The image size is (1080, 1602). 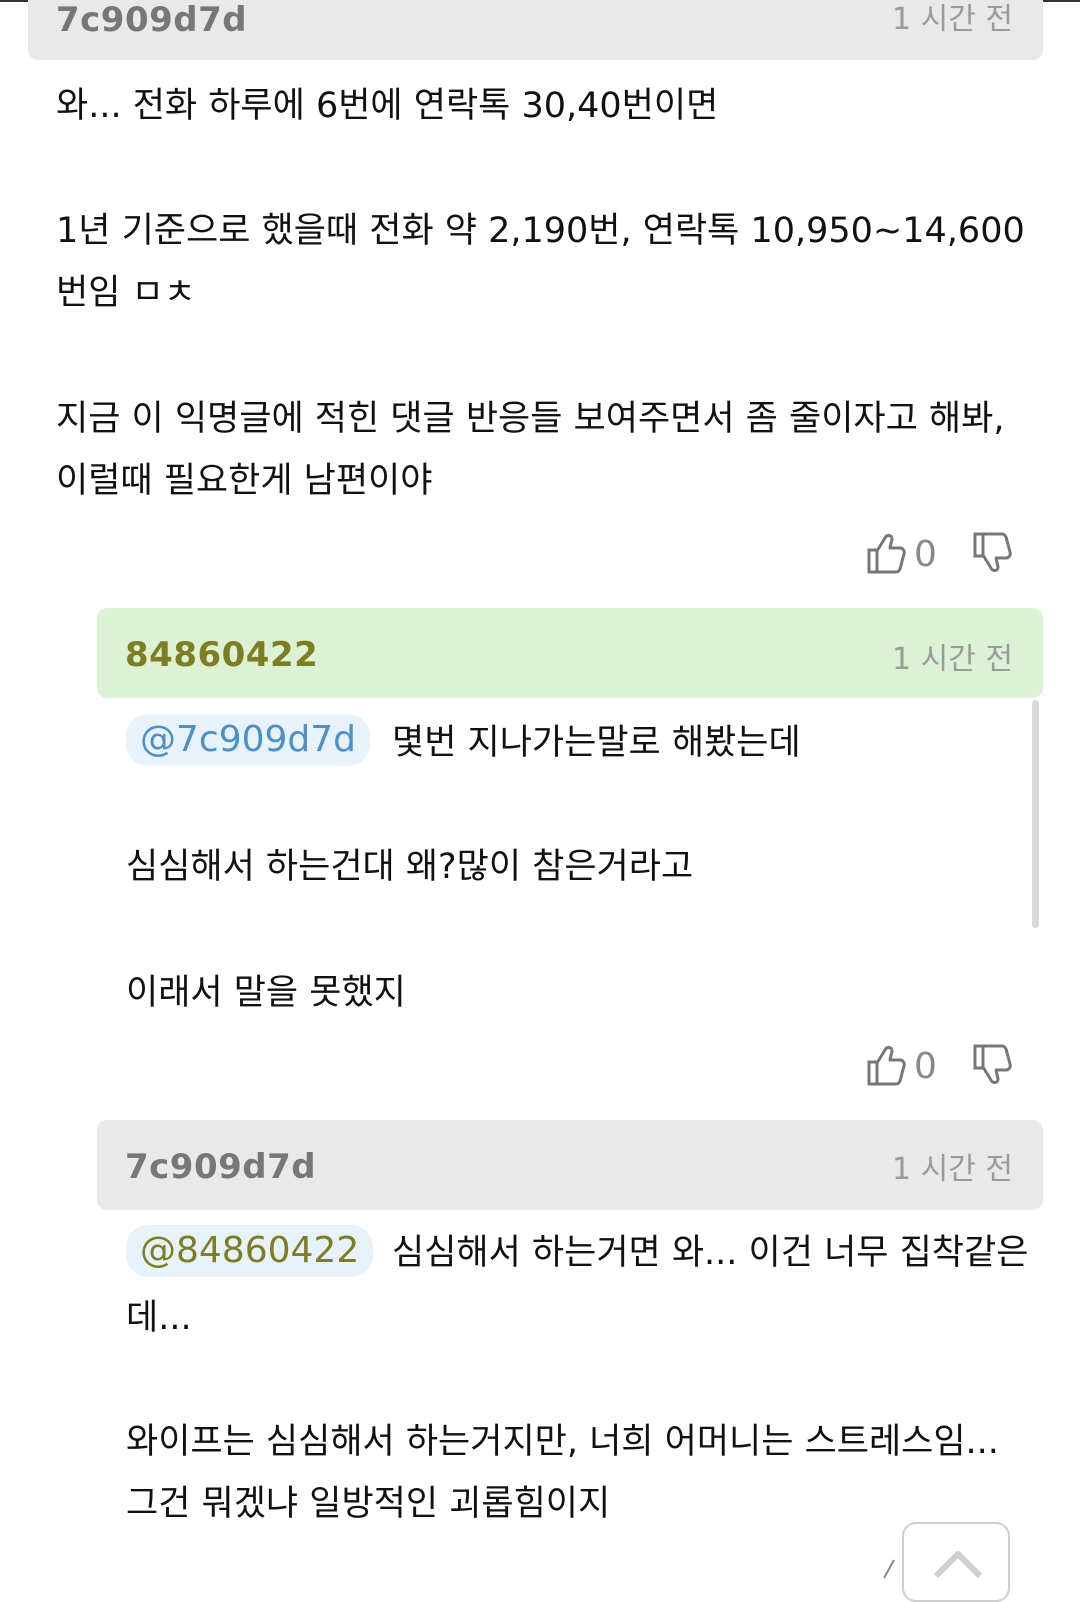 I want to click on reply-author: 84860422, so click(x=221, y=655).